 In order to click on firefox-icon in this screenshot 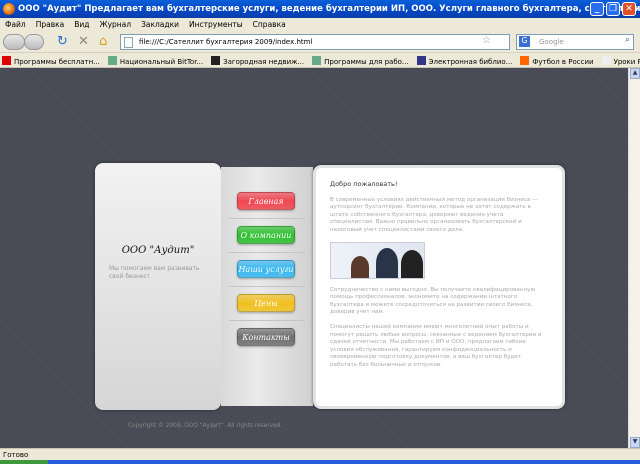, I will do `click(9, 9)`.